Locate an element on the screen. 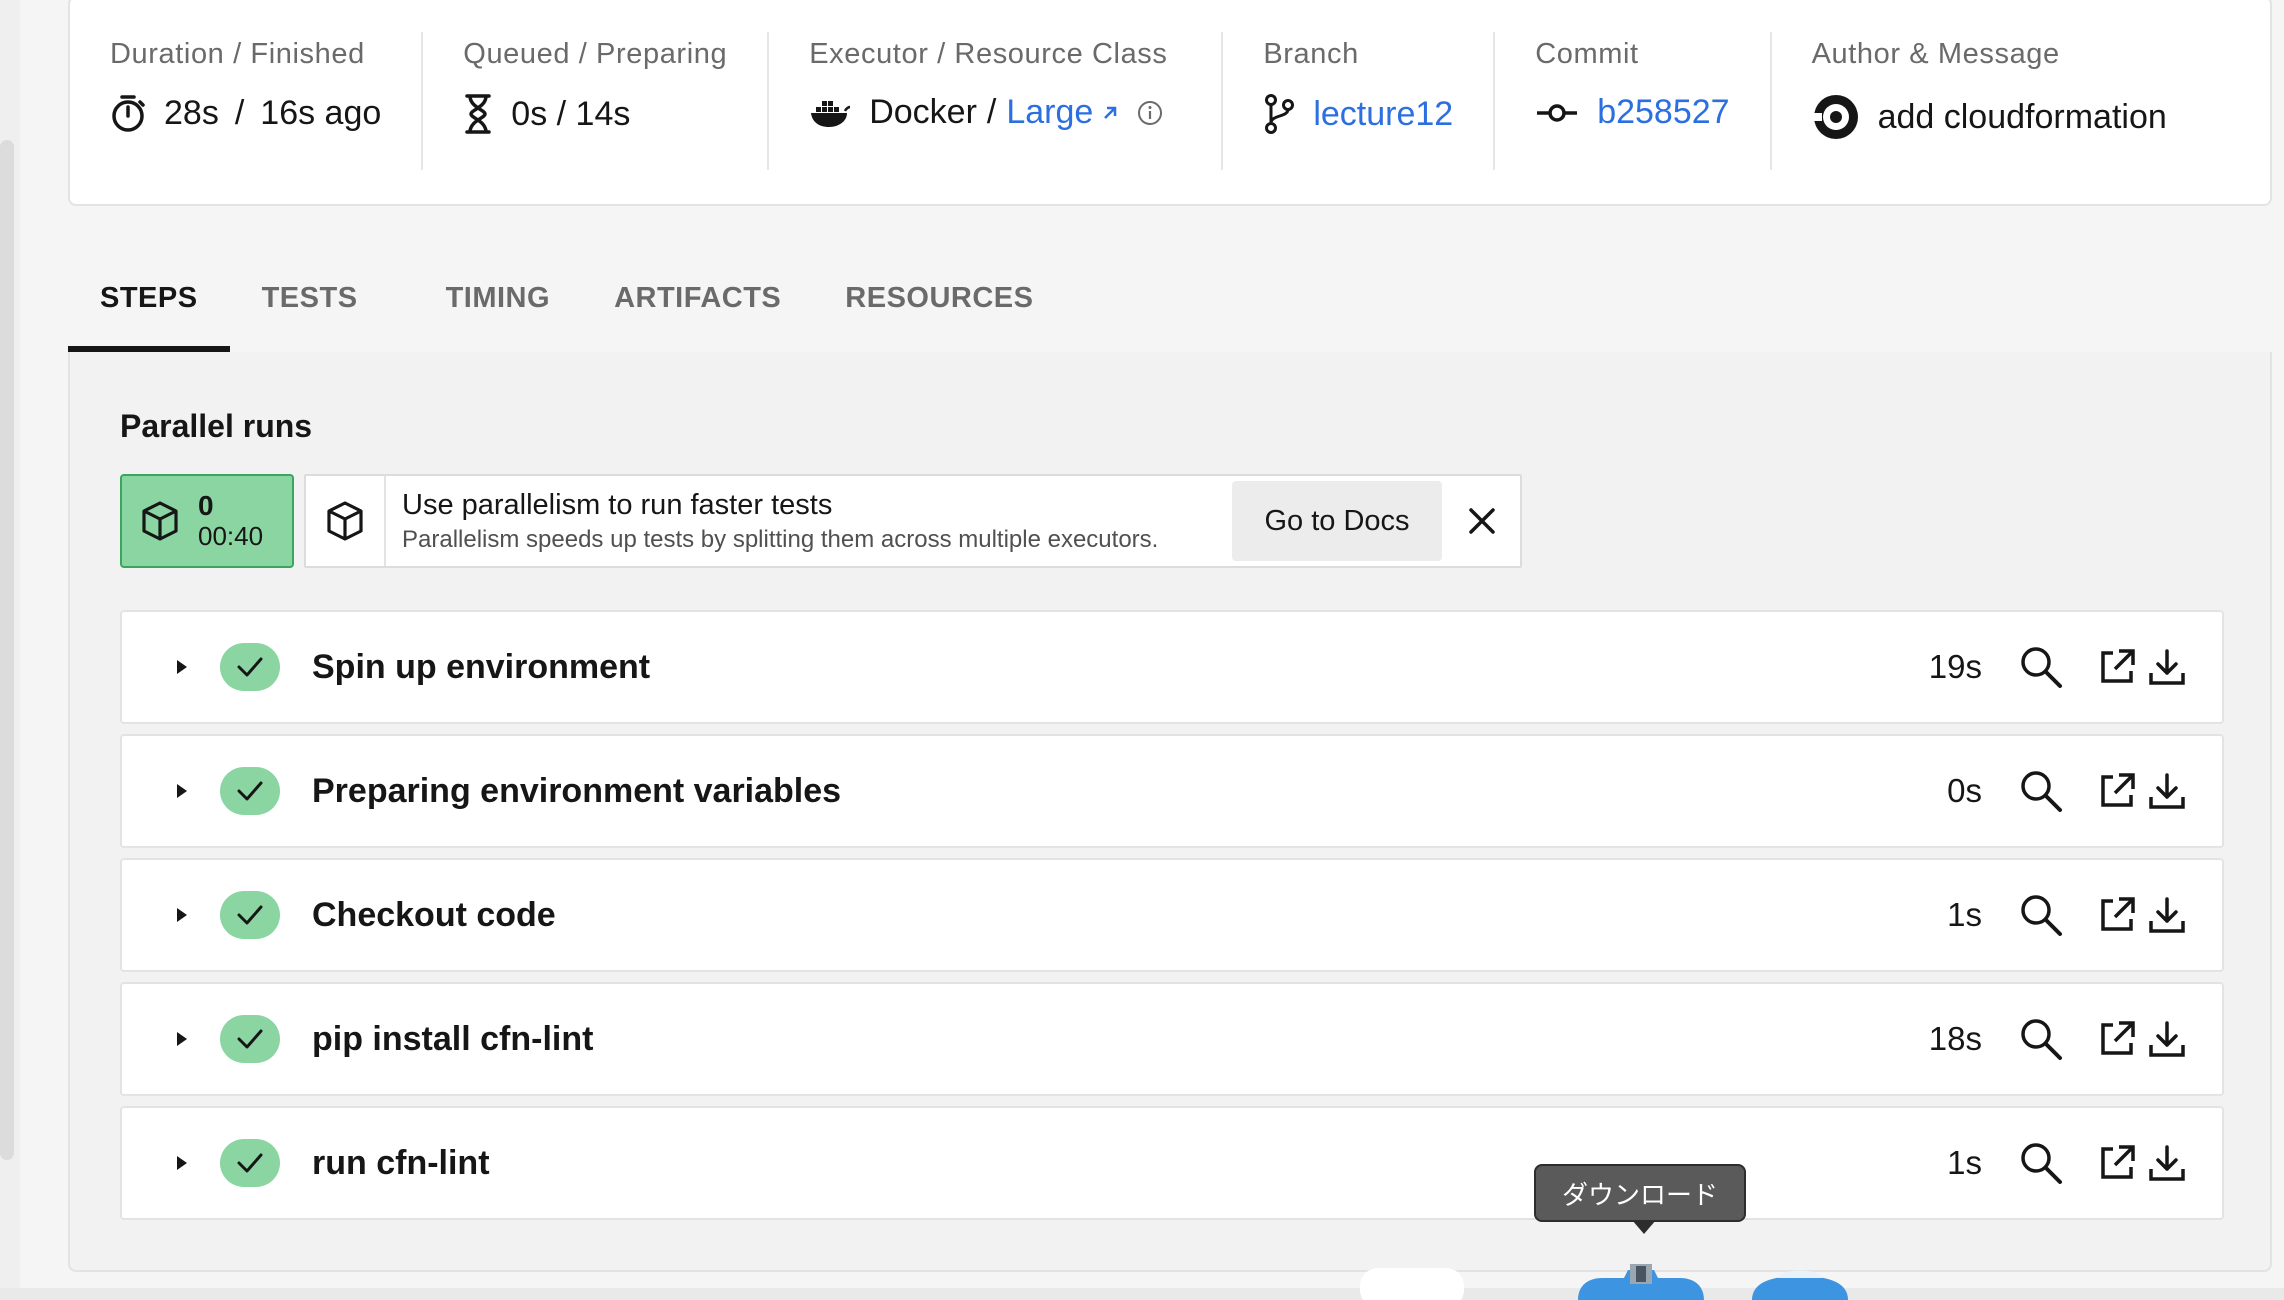  stopwatch-icon is located at coordinates (128, 113).